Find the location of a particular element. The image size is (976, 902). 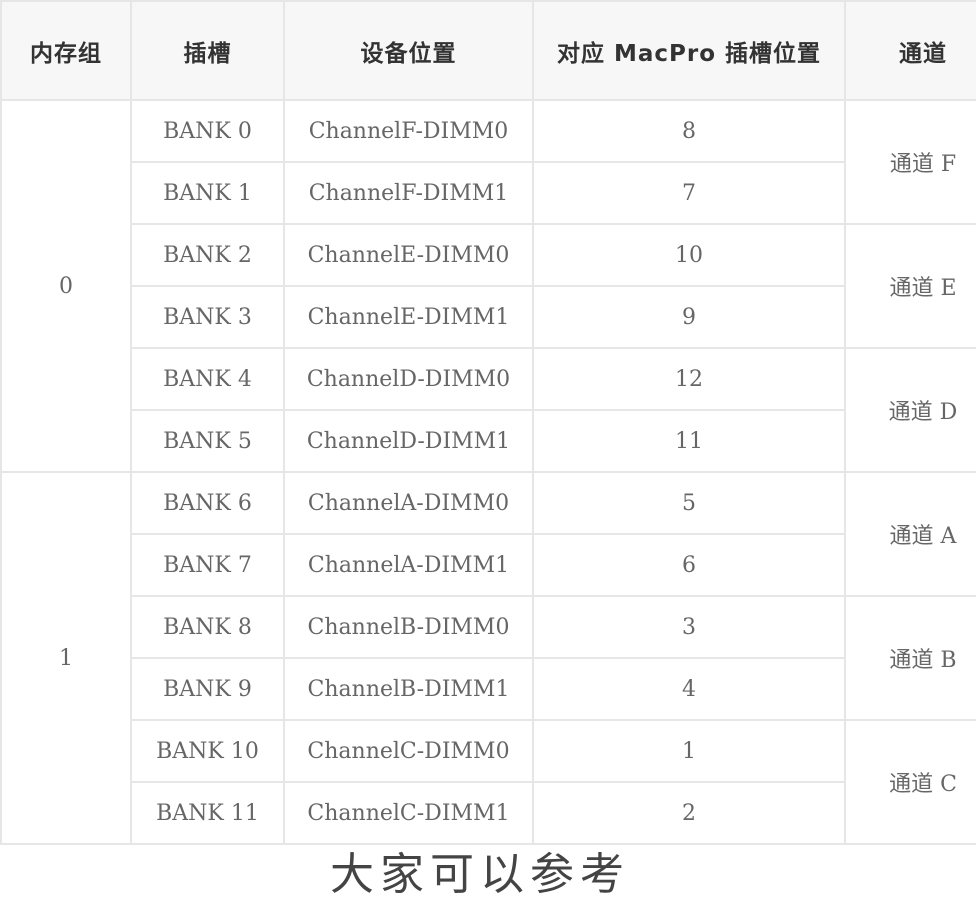

channel-cell: 通道 D is located at coordinates (910, 410).